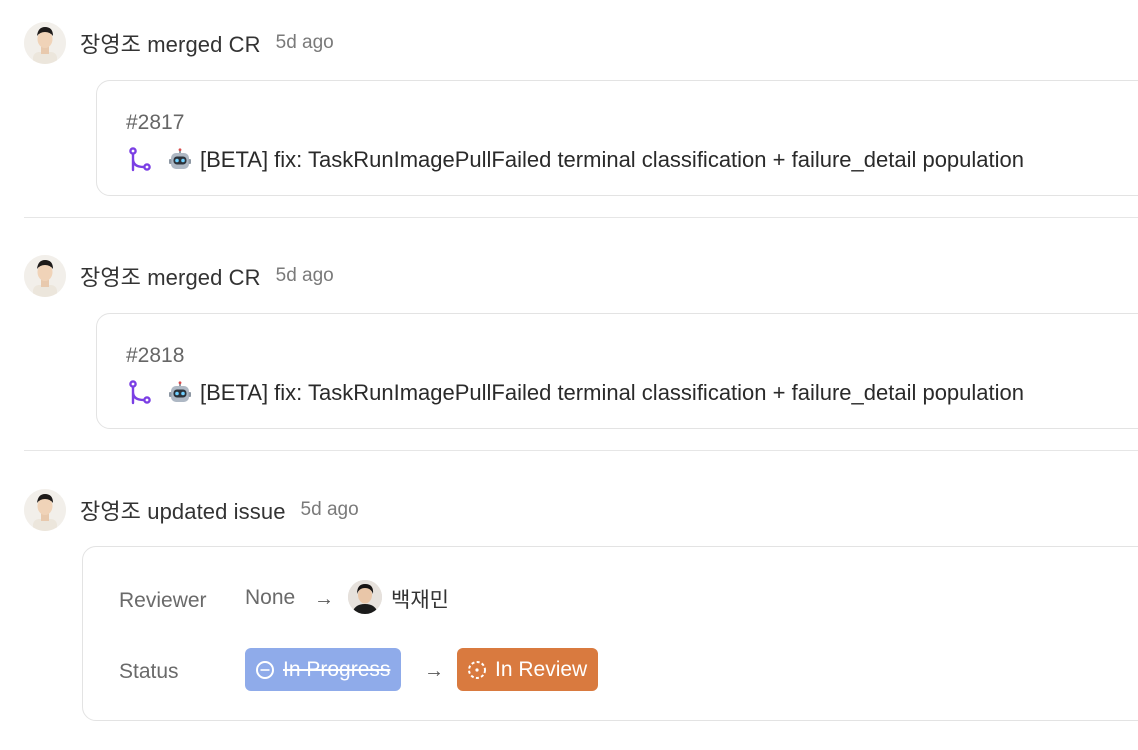  Describe the element at coordinates (477, 669) in the screenshot. I see `dashed-circle-icon` at that location.